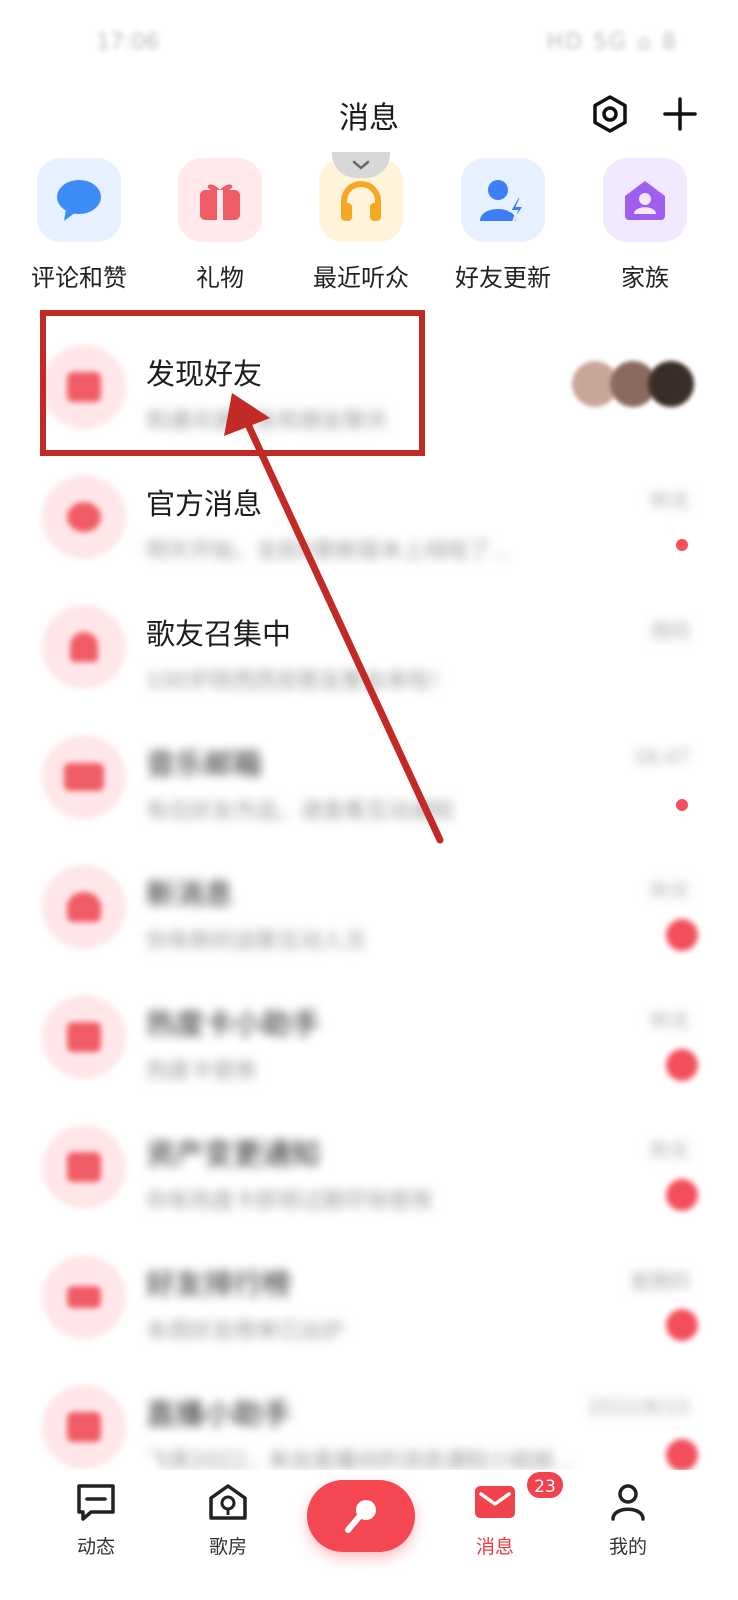  I want to click on microphone-icon, so click(360, 1516).